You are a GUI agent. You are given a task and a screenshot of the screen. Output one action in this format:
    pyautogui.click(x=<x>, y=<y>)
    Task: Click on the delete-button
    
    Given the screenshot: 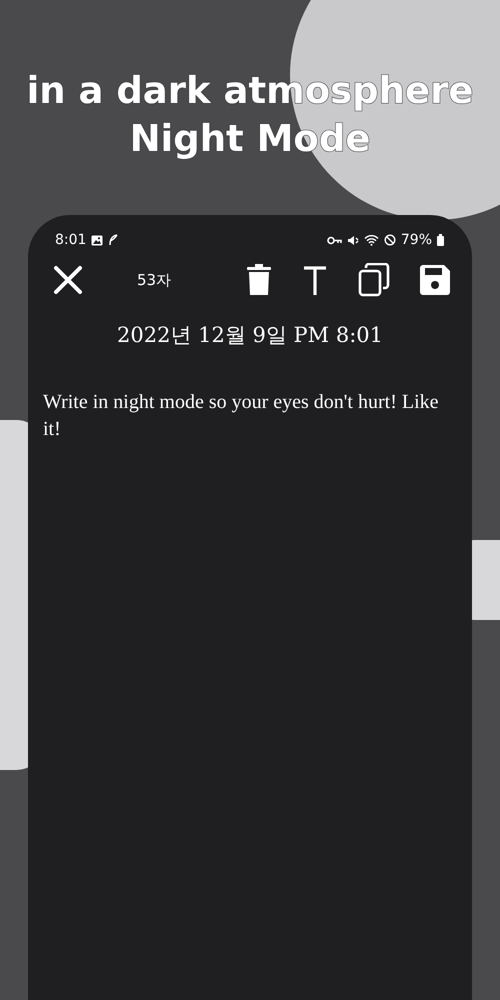 What is the action you would take?
    pyautogui.click(x=259, y=280)
    